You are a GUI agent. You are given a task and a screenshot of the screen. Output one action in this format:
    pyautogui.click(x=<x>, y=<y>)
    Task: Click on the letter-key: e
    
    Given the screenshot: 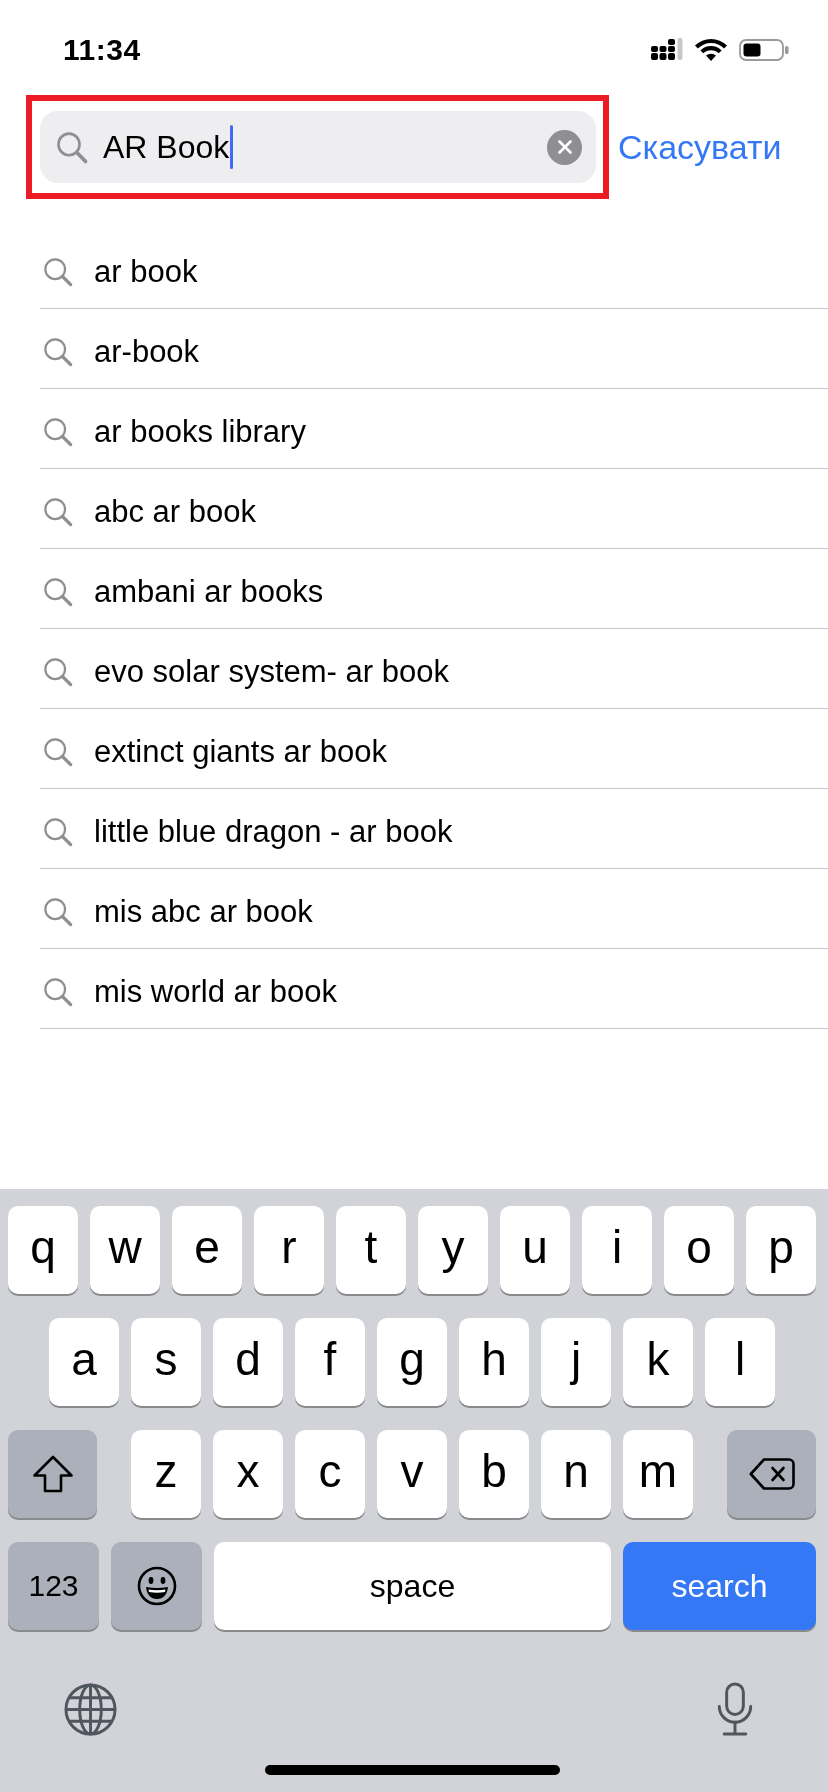 What is the action you would take?
    pyautogui.click(x=207, y=1250)
    